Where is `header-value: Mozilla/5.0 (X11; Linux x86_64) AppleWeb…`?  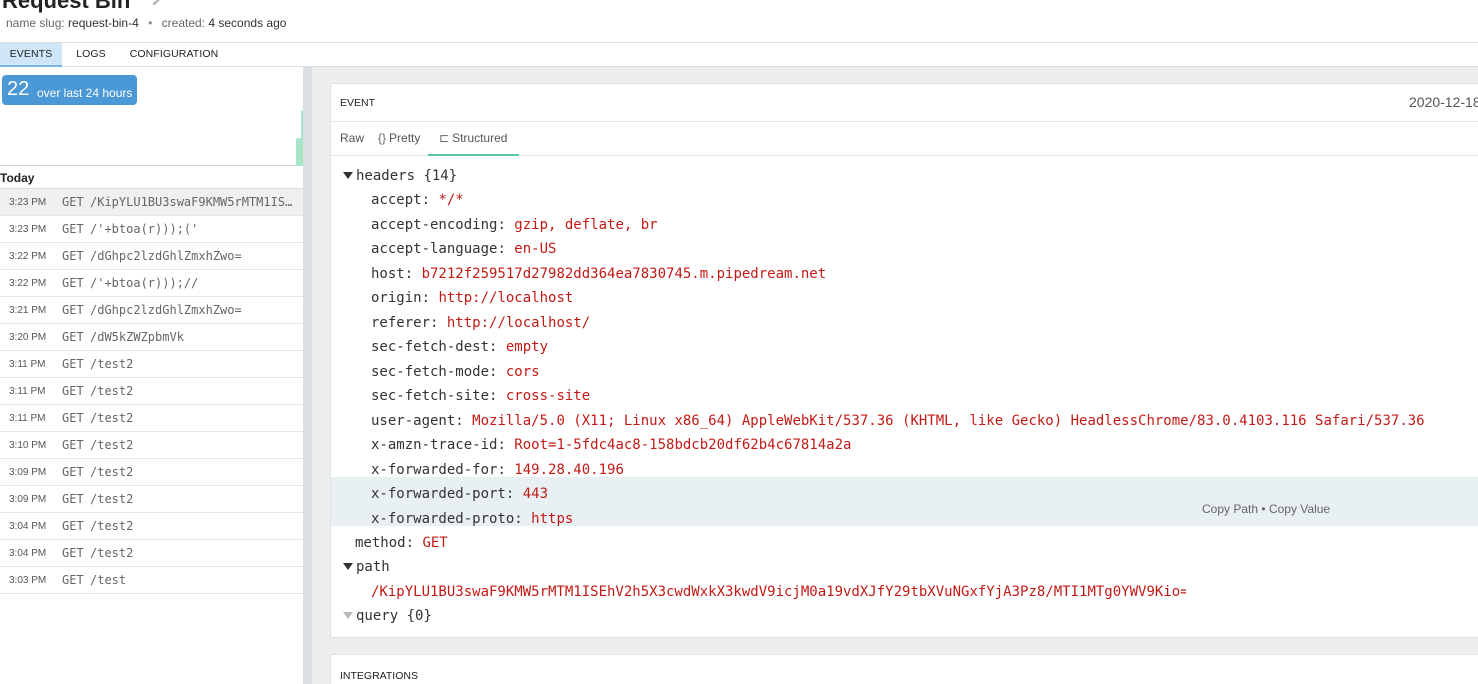
header-value: Mozilla/5.0 (X11; Linux x86_64) AppleWeb… is located at coordinates (948, 420).